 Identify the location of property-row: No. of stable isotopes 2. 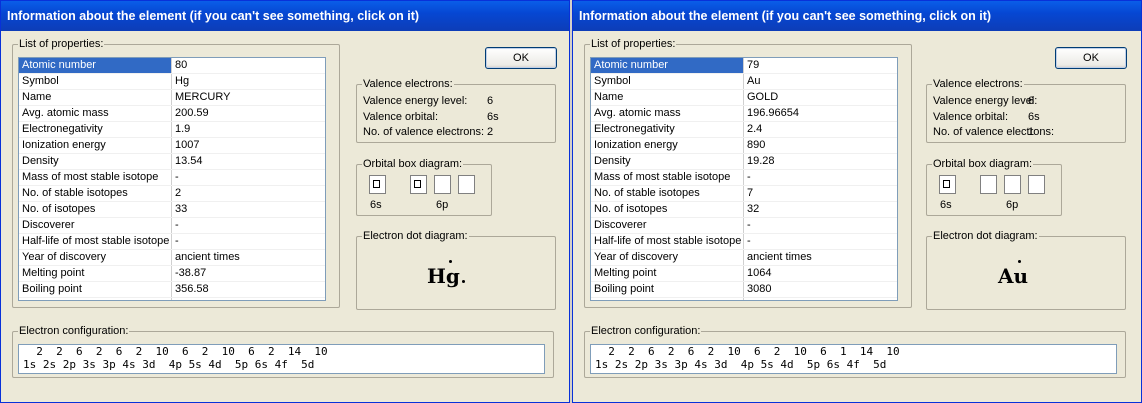
(172, 194).